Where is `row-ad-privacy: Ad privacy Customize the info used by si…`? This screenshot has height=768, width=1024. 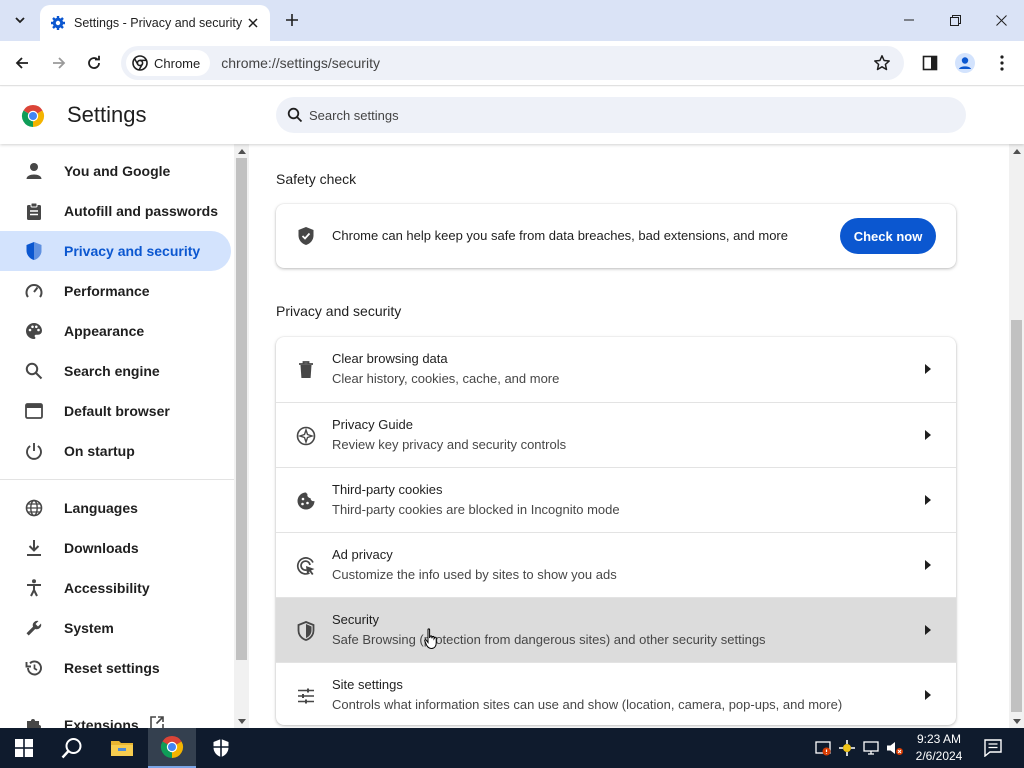
row-ad-privacy: Ad privacy Customize the info used by si… is located at coordinates (616, 564).